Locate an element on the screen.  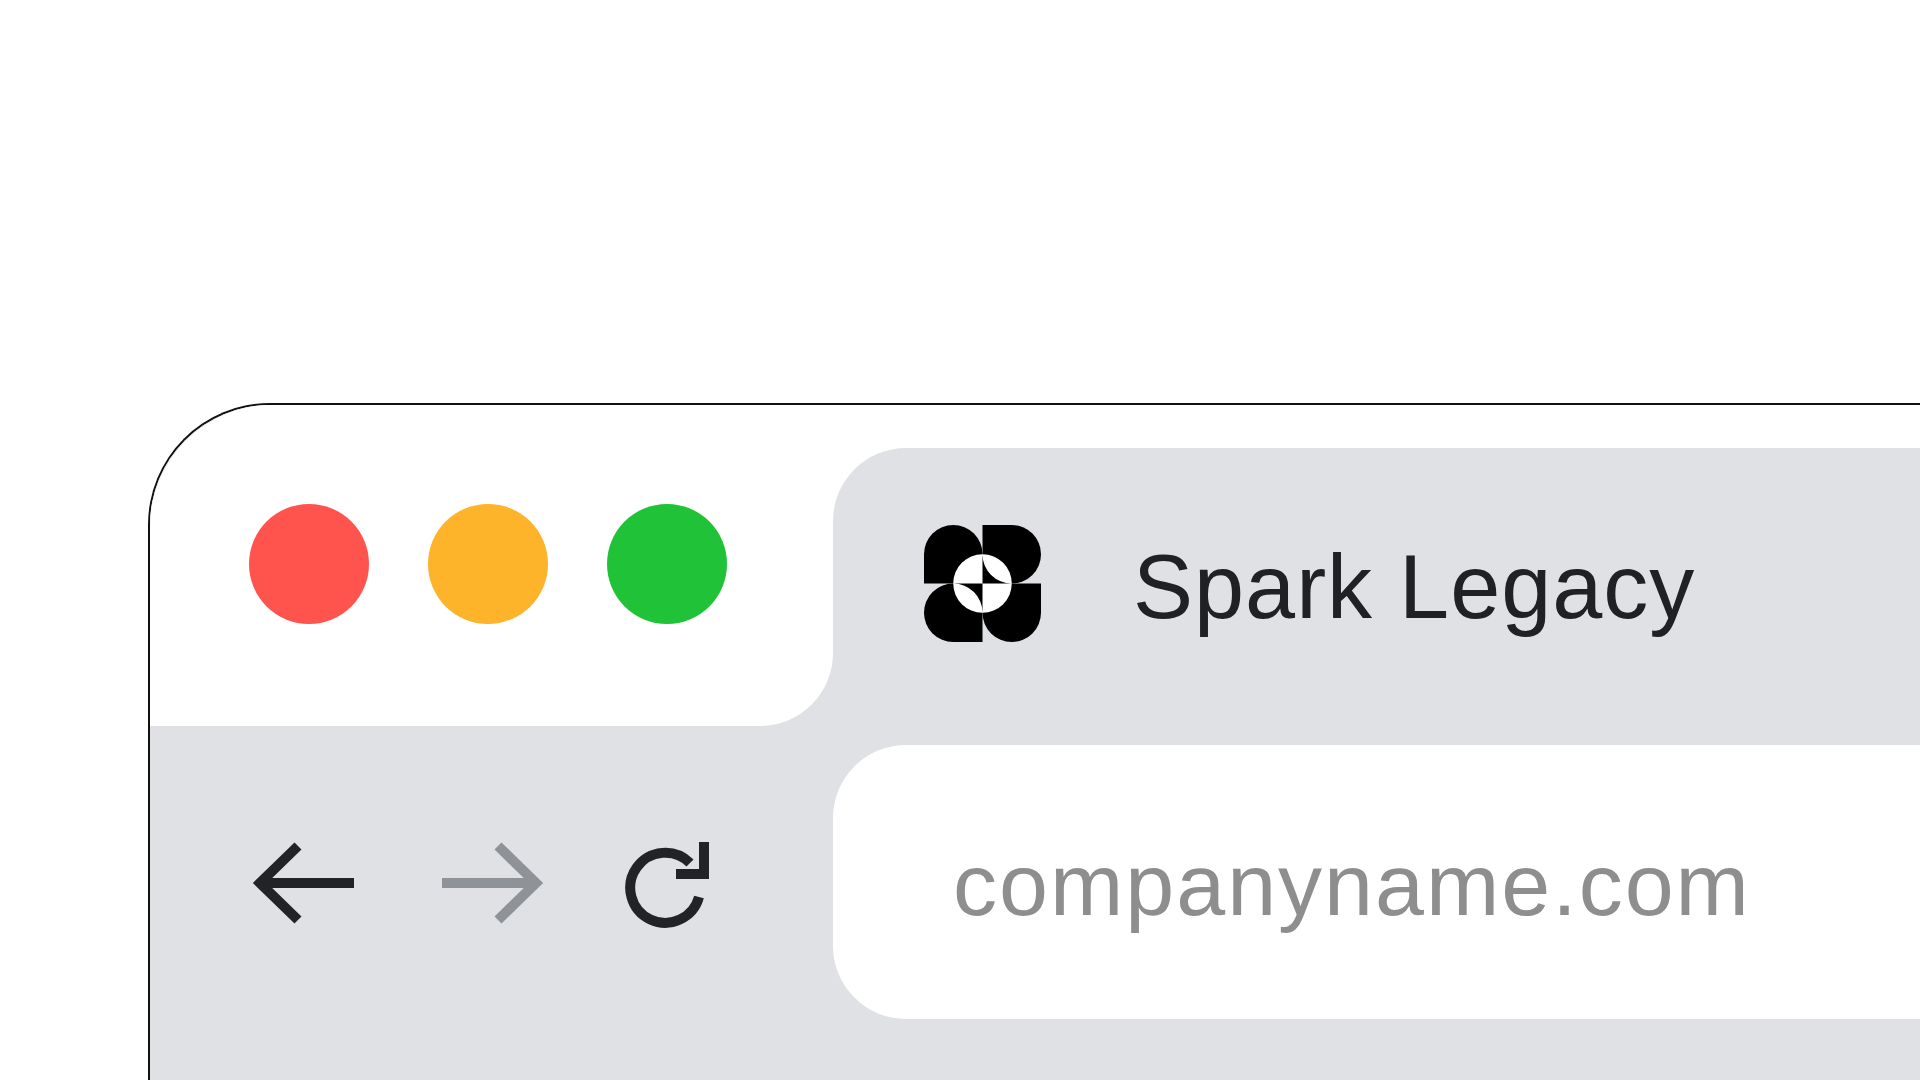
tab-title: Spark Legacy is located at coordinates (1414, 587).